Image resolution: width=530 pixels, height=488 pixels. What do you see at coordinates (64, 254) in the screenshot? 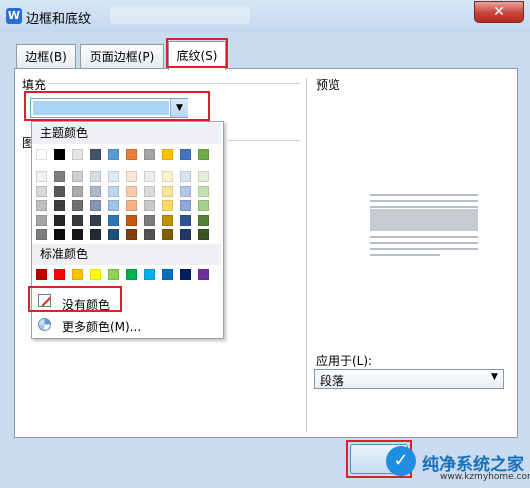
I see `standard-colors-label: 标准颜色` at bounding box center [64, 254].